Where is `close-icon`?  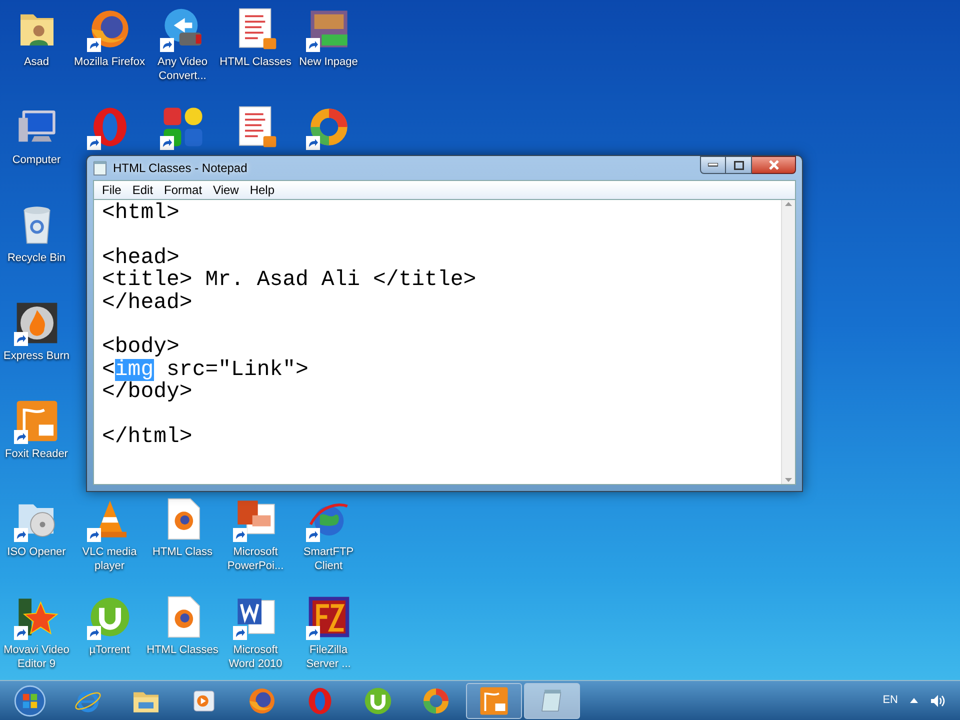 close-icon is located at coordinates (773, 165).